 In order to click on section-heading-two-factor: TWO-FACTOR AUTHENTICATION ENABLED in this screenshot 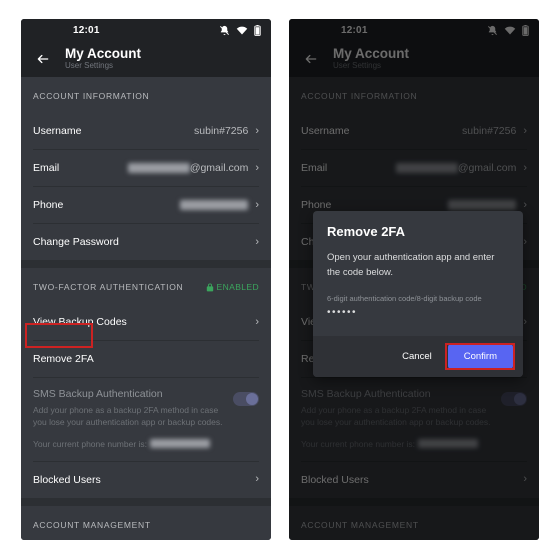, I will do `click(146, 287)`.